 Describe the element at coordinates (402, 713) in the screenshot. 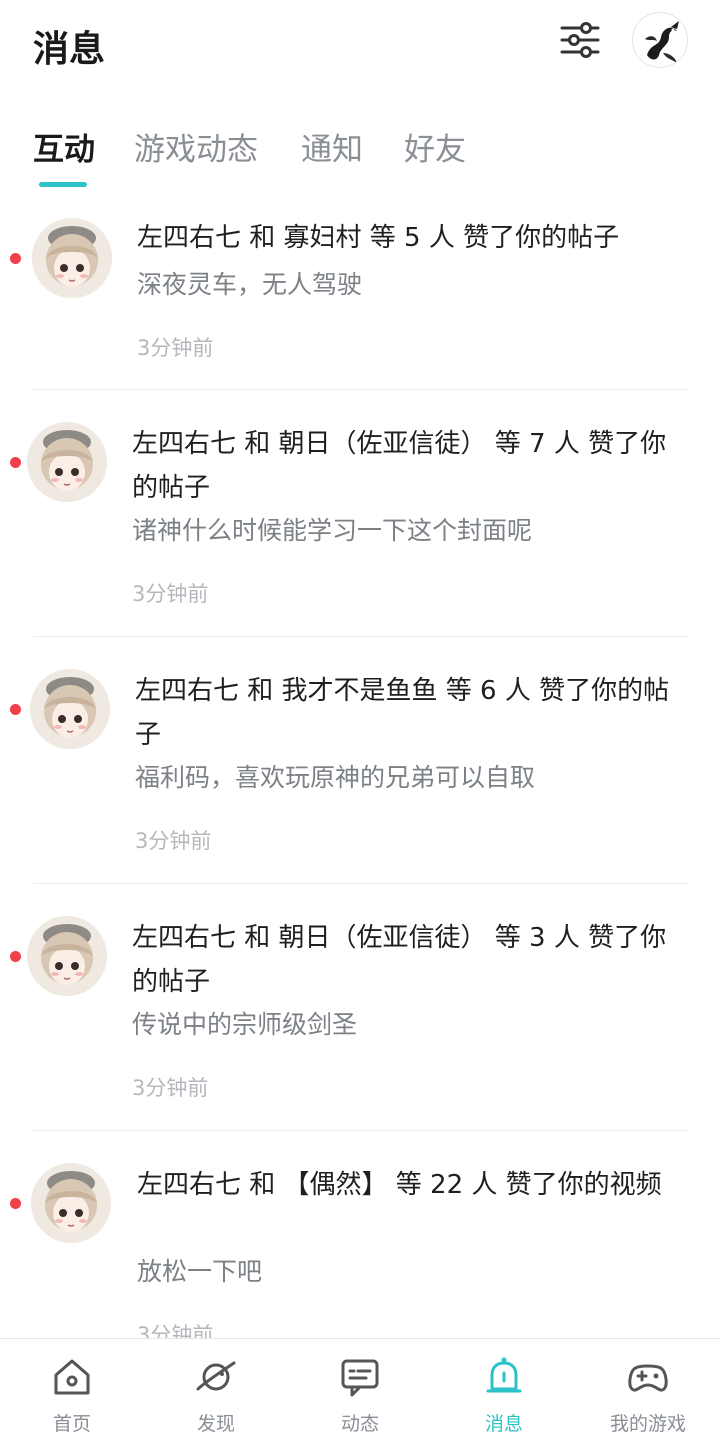

I see `item-title: 左四右七 和 我才不是鱼鱼 等 6 人 赞了你的帖子` at that location.